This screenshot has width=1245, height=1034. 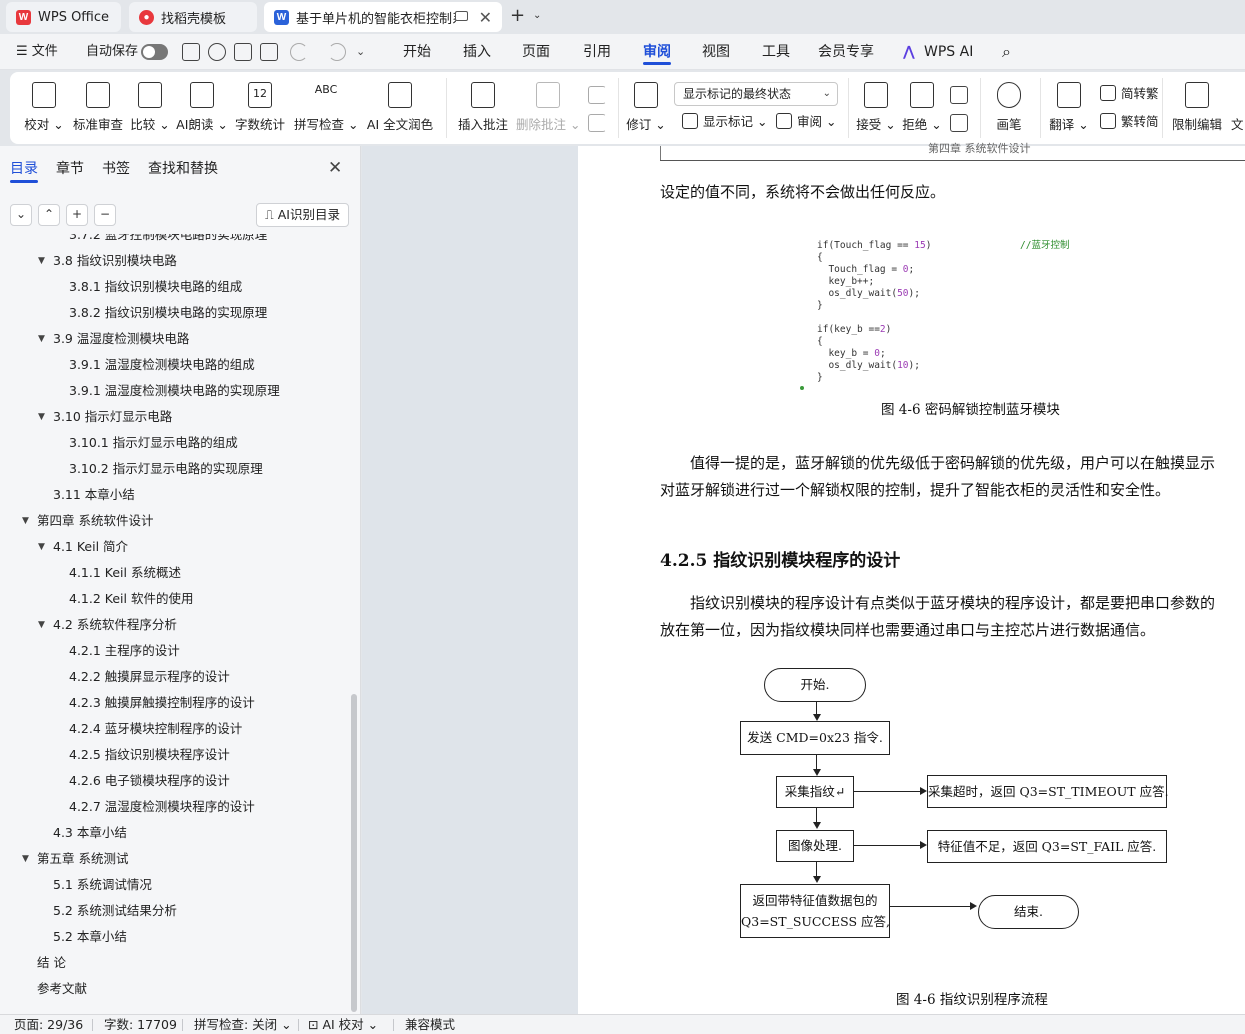 What do you see at coordinates (175, 963) in the screenshot?
I see `toc-item: 结 论` at bounding box center [175, 963].